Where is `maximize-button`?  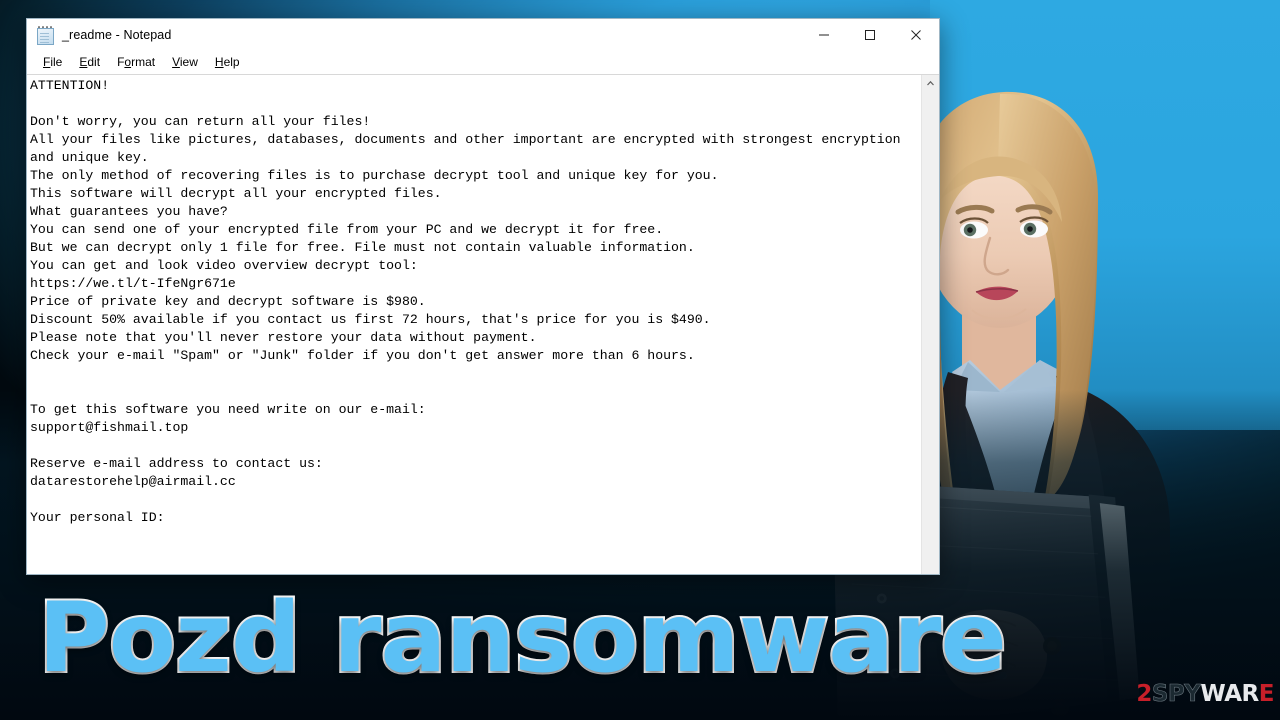 maximize-button is located at coordinates (870, 35).